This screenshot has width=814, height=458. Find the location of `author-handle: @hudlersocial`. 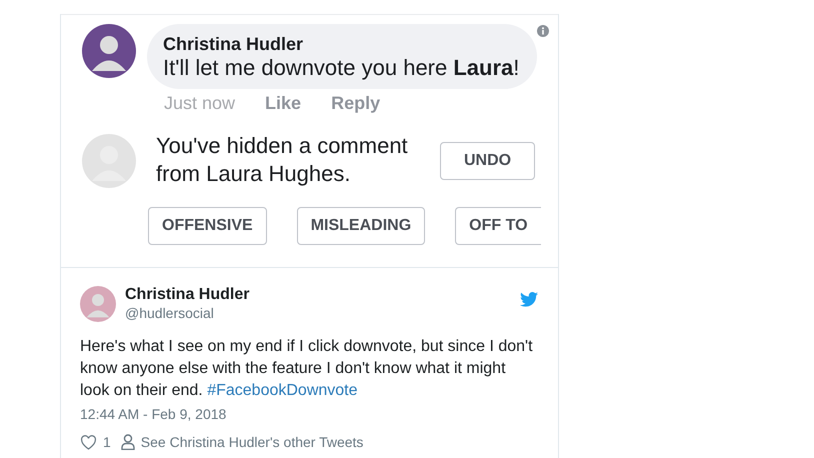

author-handle: @hudlersocial is located at coordinates (187, 313).